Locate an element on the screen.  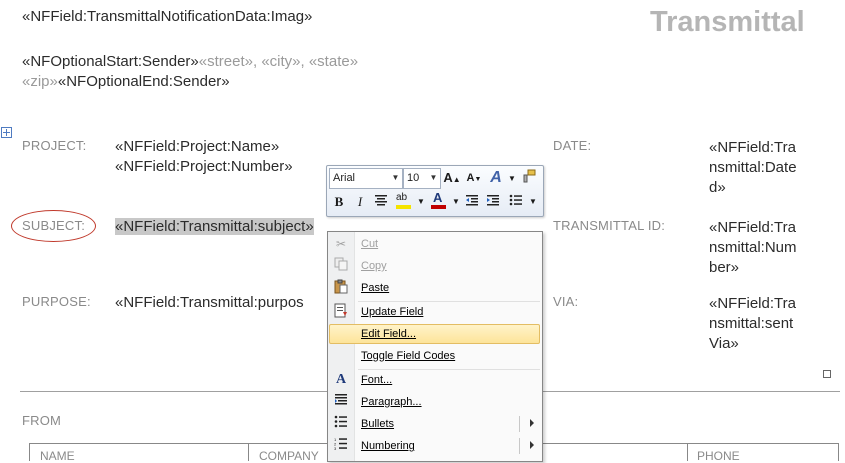
font-name-value: Arial is located at coordinates (344, 178).